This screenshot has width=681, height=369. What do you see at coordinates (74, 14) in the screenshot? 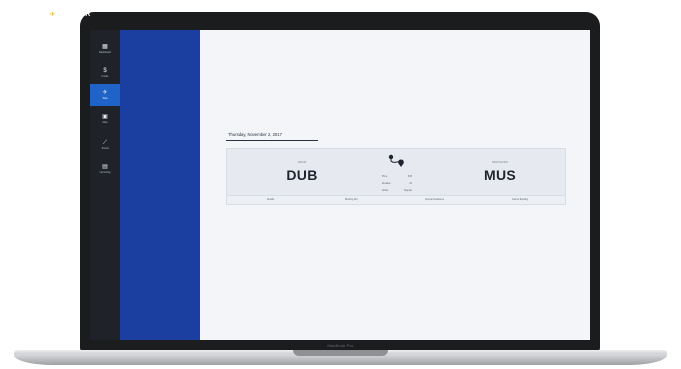
I see `brand-name: RYANAIR` at bounding box center [74, 14].